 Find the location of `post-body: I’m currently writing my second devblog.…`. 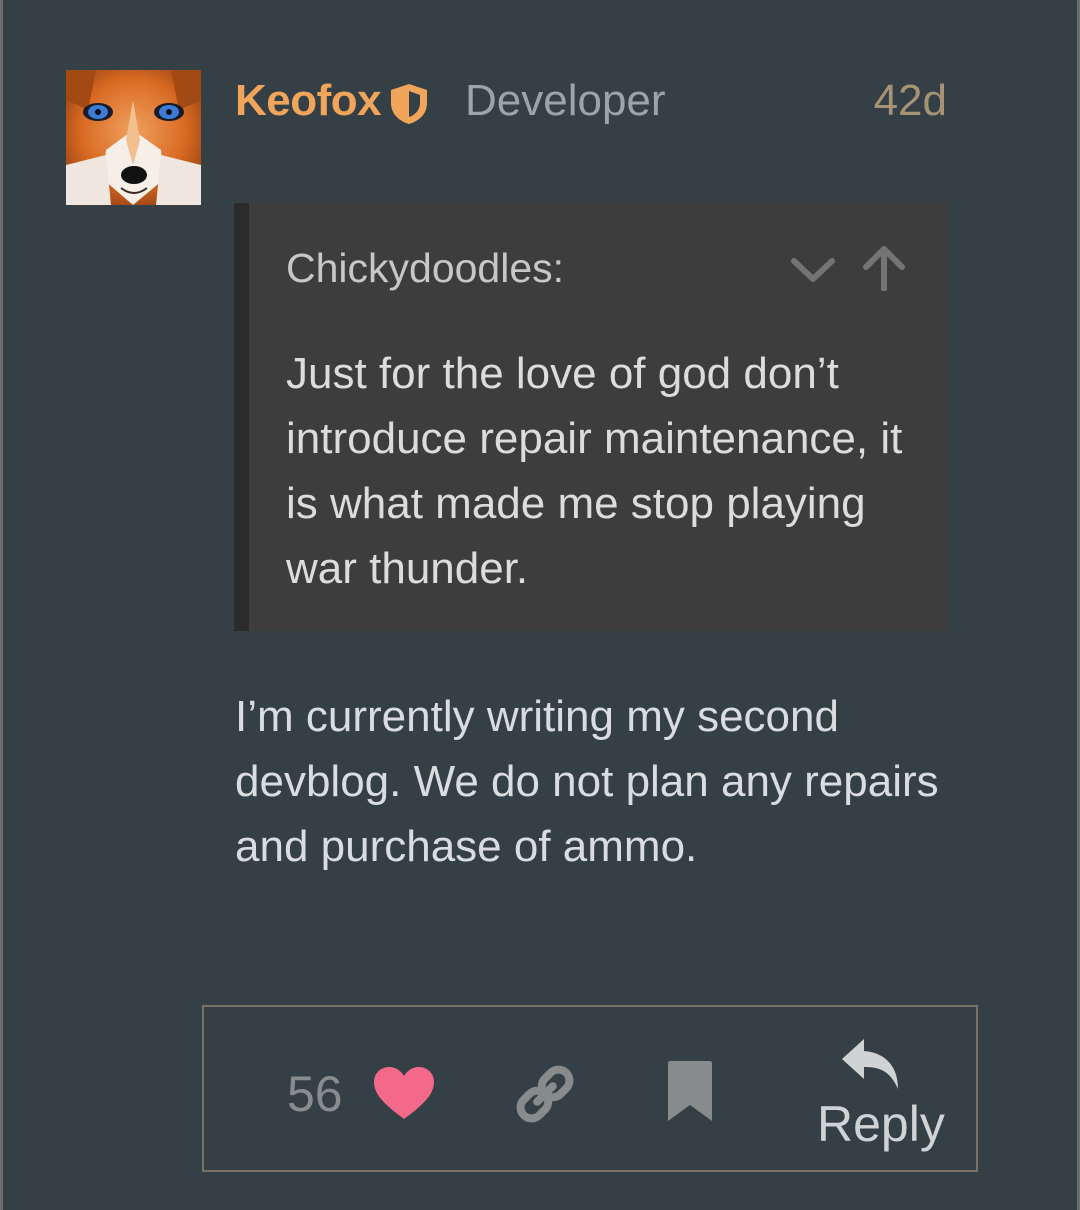

post-body: I’m currently writing my second devblog.… is located at coordinates (587, 781).